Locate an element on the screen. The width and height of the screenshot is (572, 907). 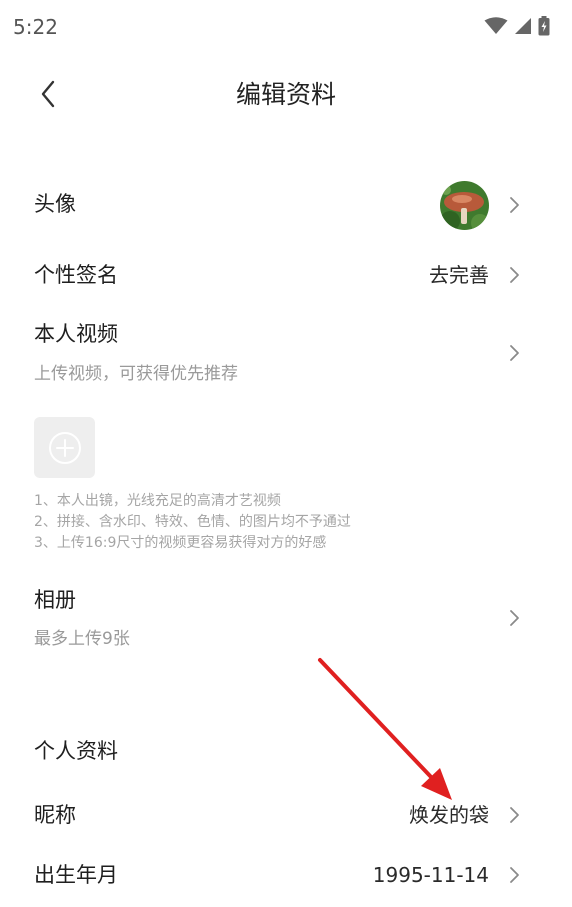
tip-item: 1、本人出镜，光线充足的高清才艺视频 is located at coordinates (157, 501).